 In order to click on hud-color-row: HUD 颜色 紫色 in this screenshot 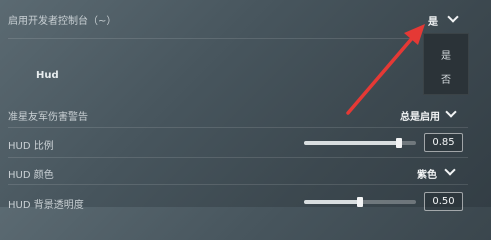, I will do `click(245, 172)`.